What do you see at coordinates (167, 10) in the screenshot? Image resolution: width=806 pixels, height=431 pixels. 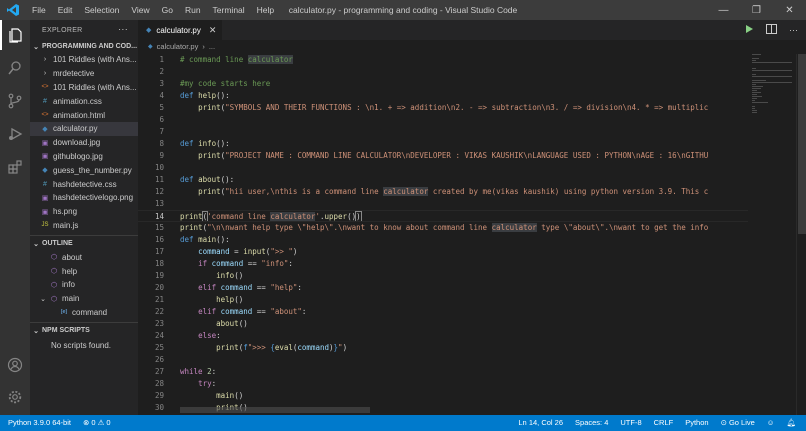 I see `menu-go: Go` at bounding box center [167, 10].